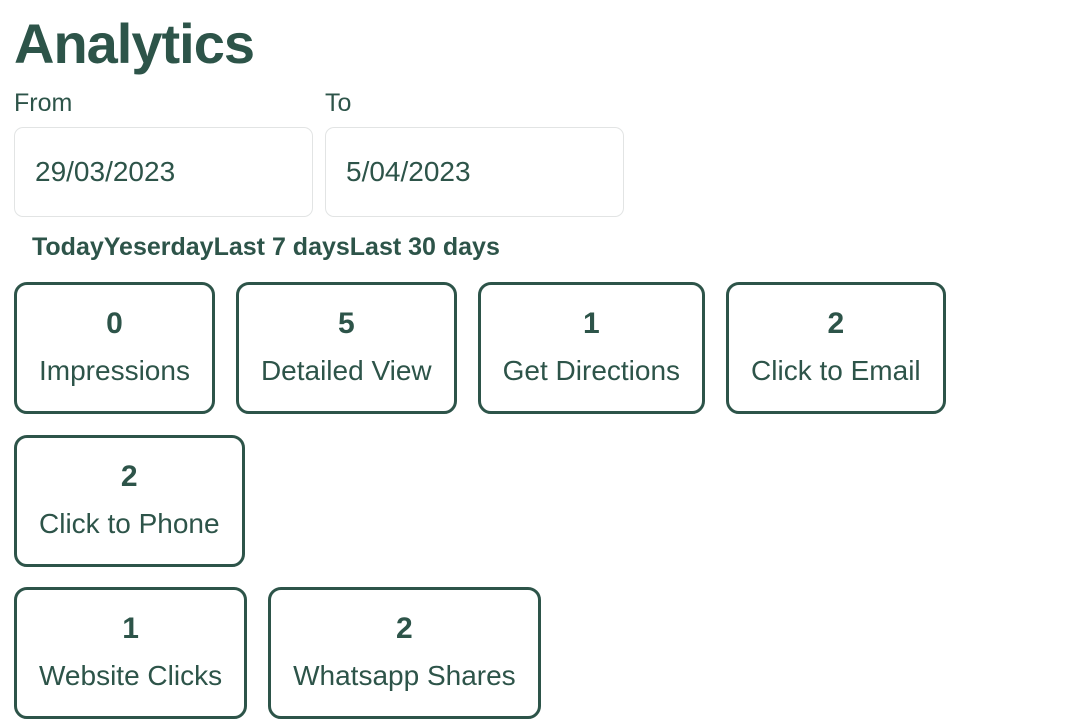 This screenshot has height=719, width=1072. I want to click on stat-label: Click to Email, so click(836, 370).